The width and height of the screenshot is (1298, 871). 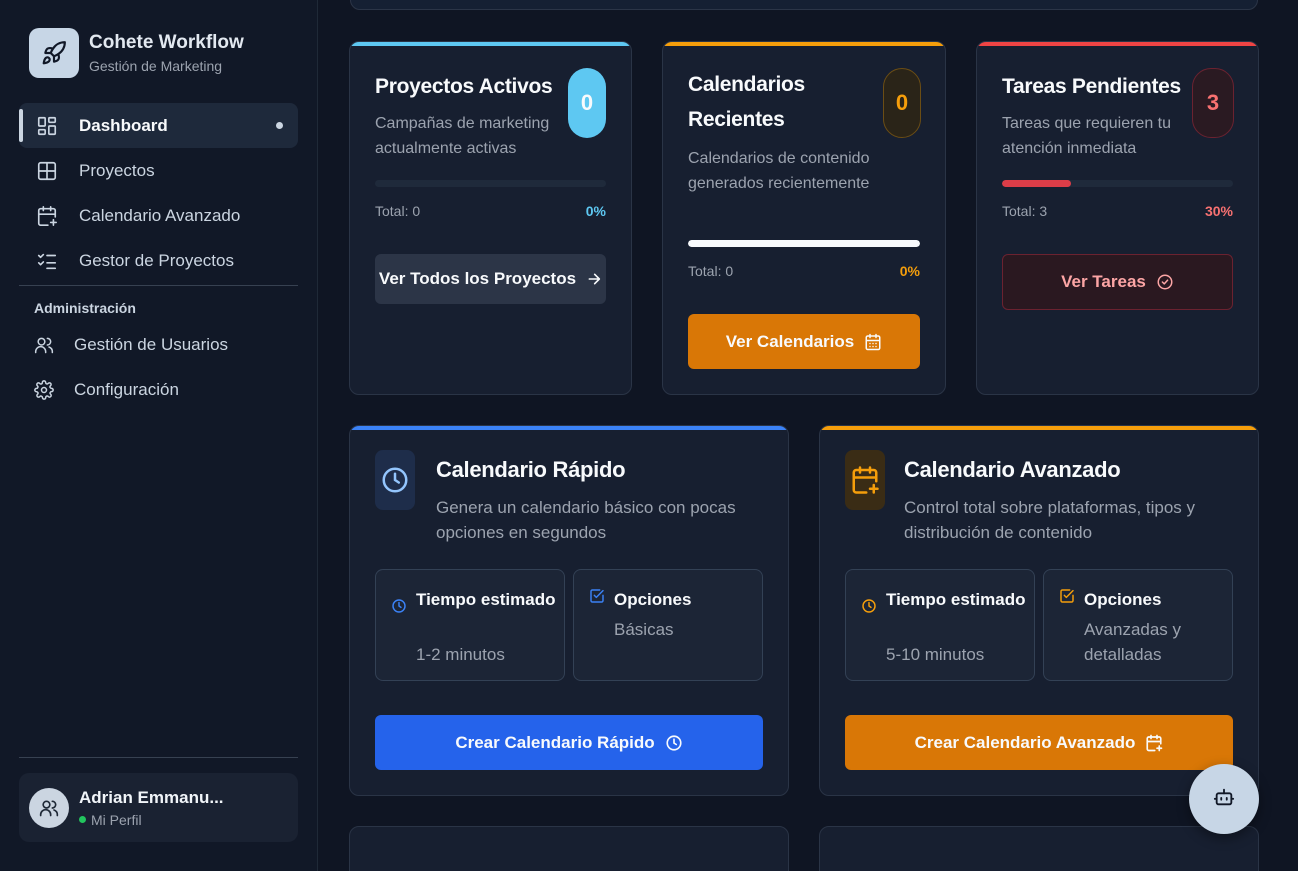 I want to click on button-label: Crear Calendario Rápido, so click(x=555, y=742).